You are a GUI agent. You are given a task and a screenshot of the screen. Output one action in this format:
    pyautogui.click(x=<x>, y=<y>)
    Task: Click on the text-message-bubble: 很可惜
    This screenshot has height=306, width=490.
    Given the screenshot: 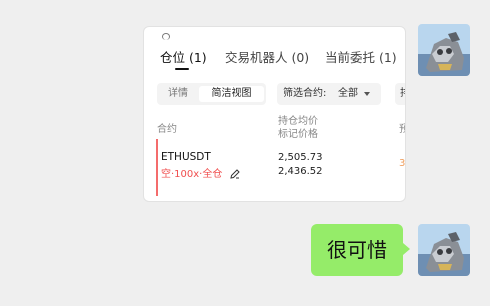 What is the action you would take?
    pyautogui.click(x=357, y=250)
    